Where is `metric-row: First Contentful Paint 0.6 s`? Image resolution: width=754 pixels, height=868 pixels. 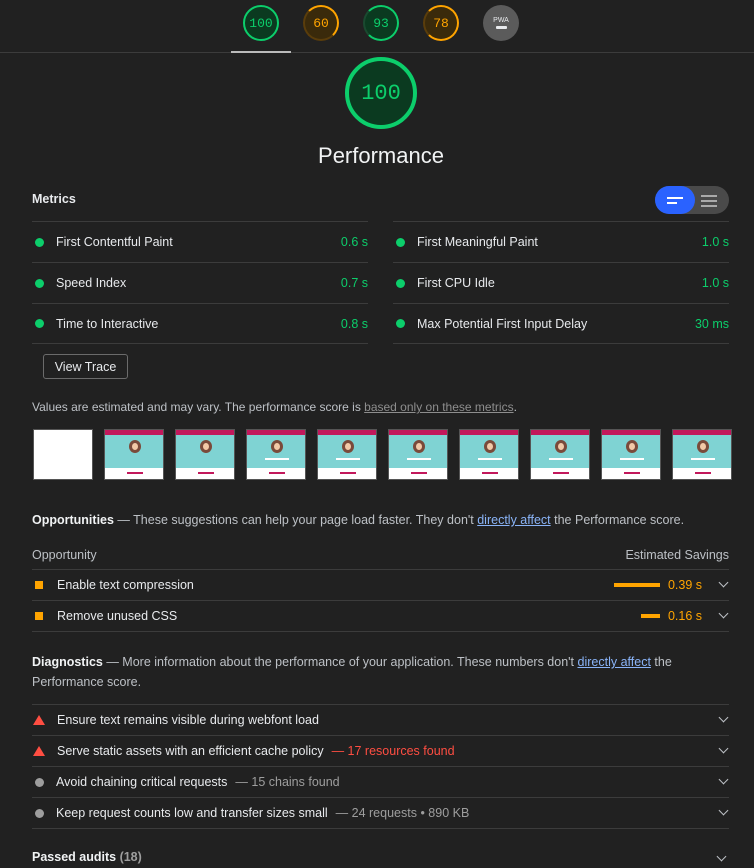 metric-row: First Contentful Paint 0.6 s is located at coordinates (200, 241).